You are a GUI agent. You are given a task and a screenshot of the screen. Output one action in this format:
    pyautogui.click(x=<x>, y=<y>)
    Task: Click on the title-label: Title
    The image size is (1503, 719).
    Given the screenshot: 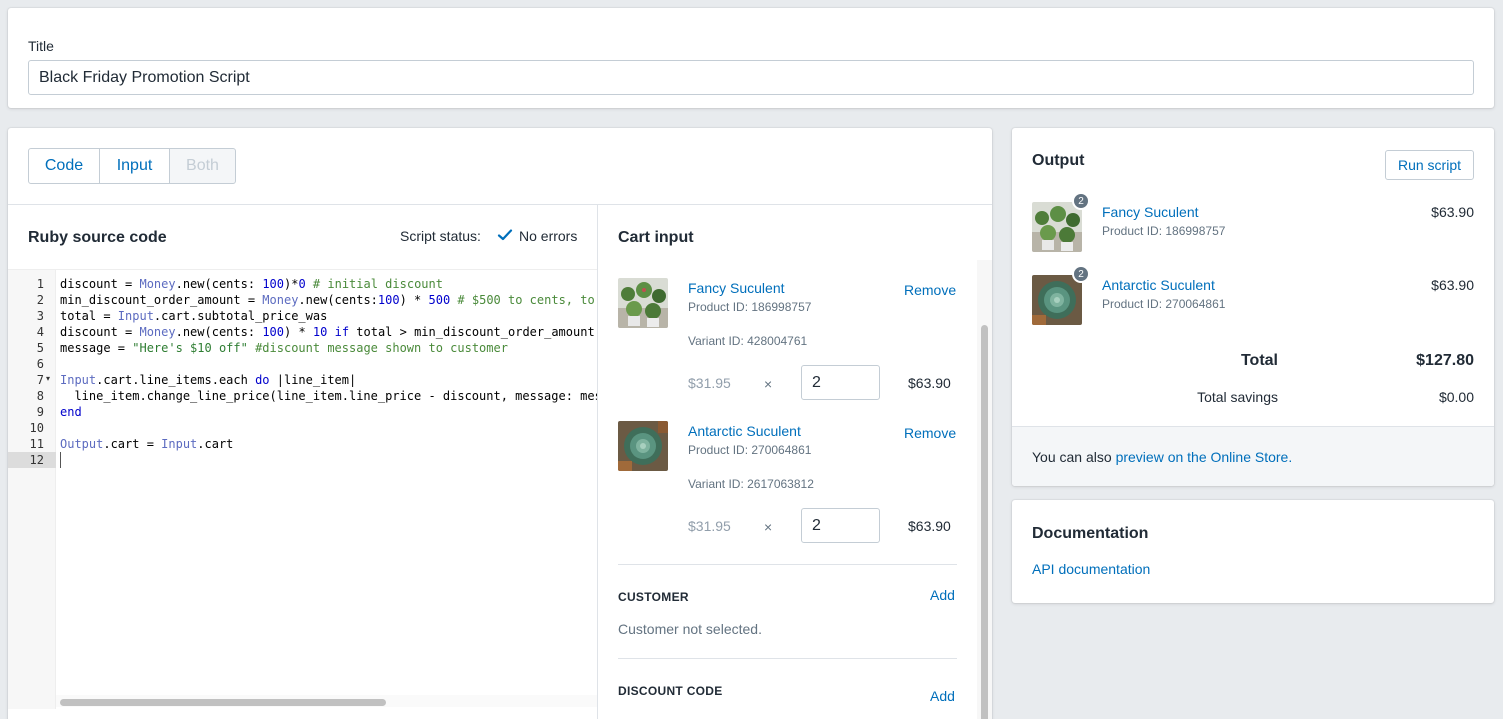 What is the action you would take?
    pyautogui.click(x=41, y=46)
    